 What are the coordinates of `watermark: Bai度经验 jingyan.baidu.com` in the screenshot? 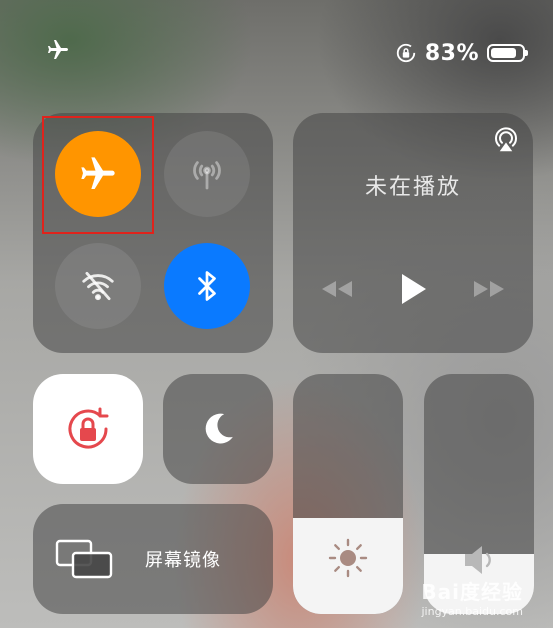 It's located at (472, 597).